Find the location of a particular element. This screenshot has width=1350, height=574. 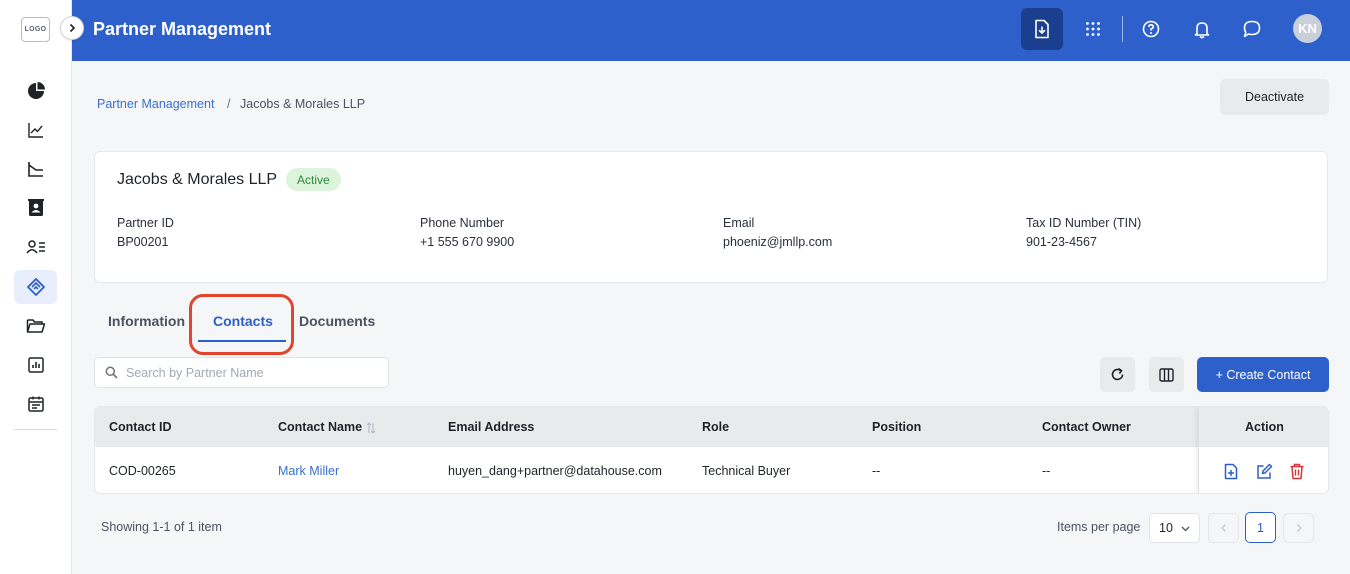

tin-label: Tax ID Number (TIN) is located at coordinates (1084, 223).